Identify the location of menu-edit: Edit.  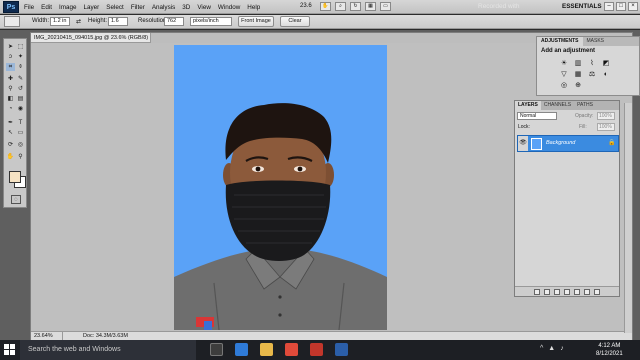
(46, 7).